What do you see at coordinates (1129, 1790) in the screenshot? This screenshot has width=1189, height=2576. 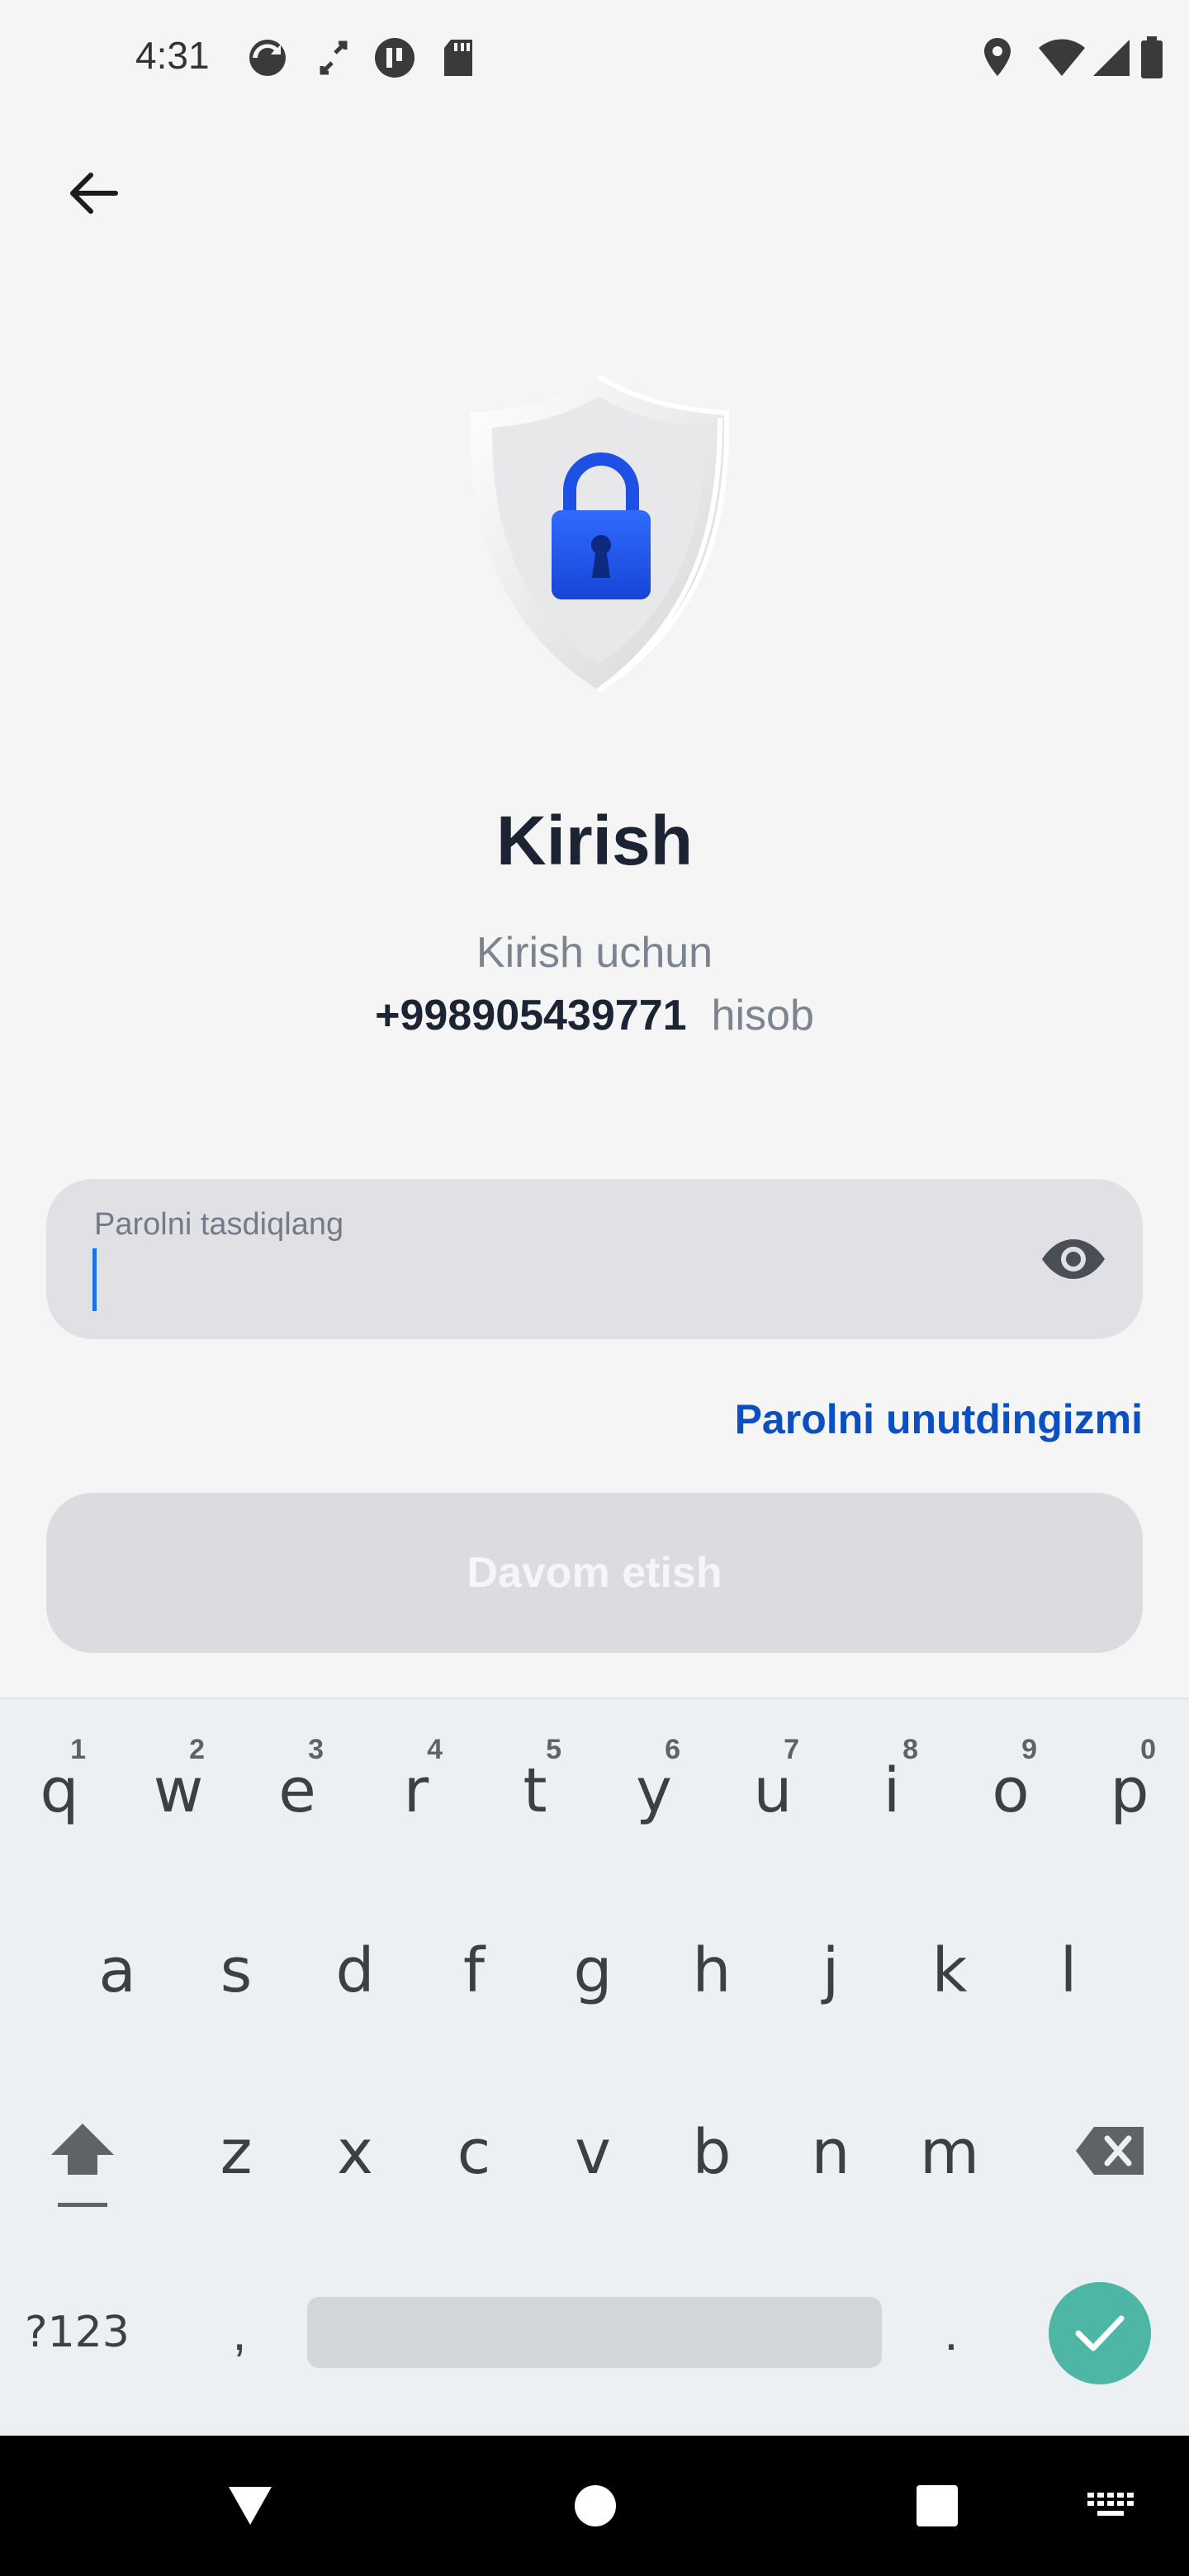 I see `key-p: 0p` at bounding box center [1129, 1790].